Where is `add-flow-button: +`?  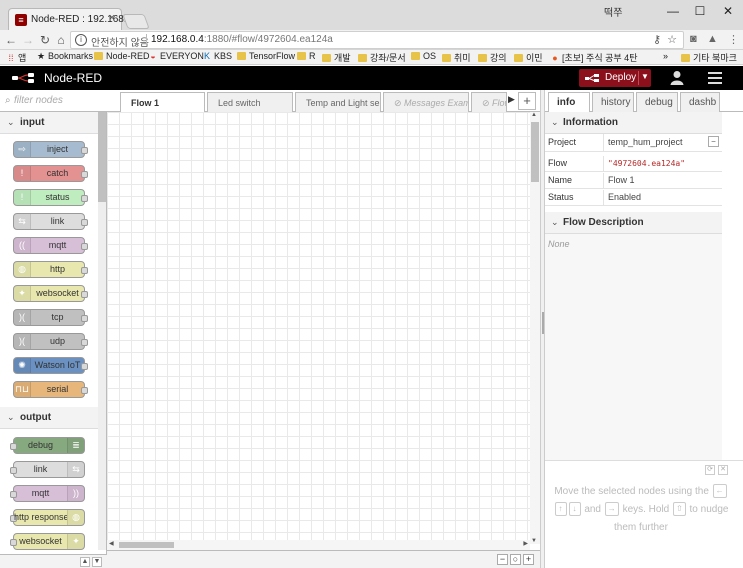 add-flow-button: + is located at coordinates (527, 101).